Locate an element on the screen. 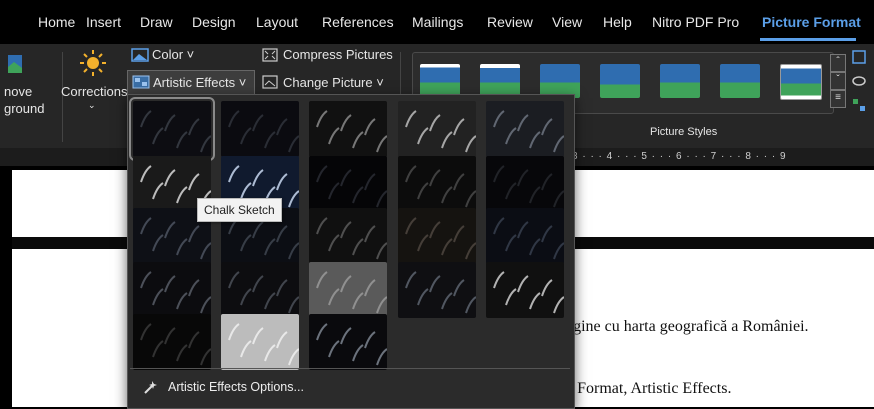 This screenshot has height=409, width=874. tab-view: View is located at coordinates (567, 22).